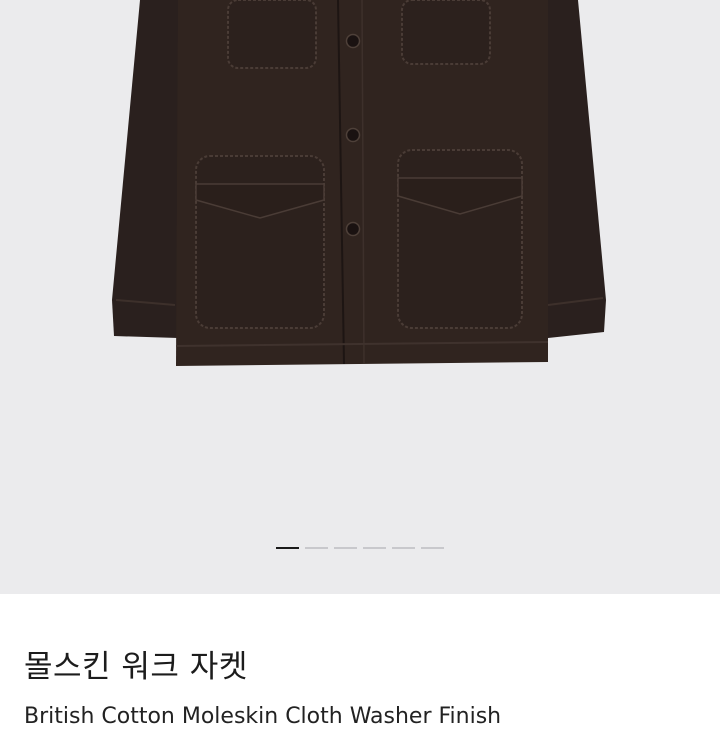 The width and height of the screenshot is (720, 729). I want to click on product-title: 몰스킨 워크 자켓, so click(136, 667).